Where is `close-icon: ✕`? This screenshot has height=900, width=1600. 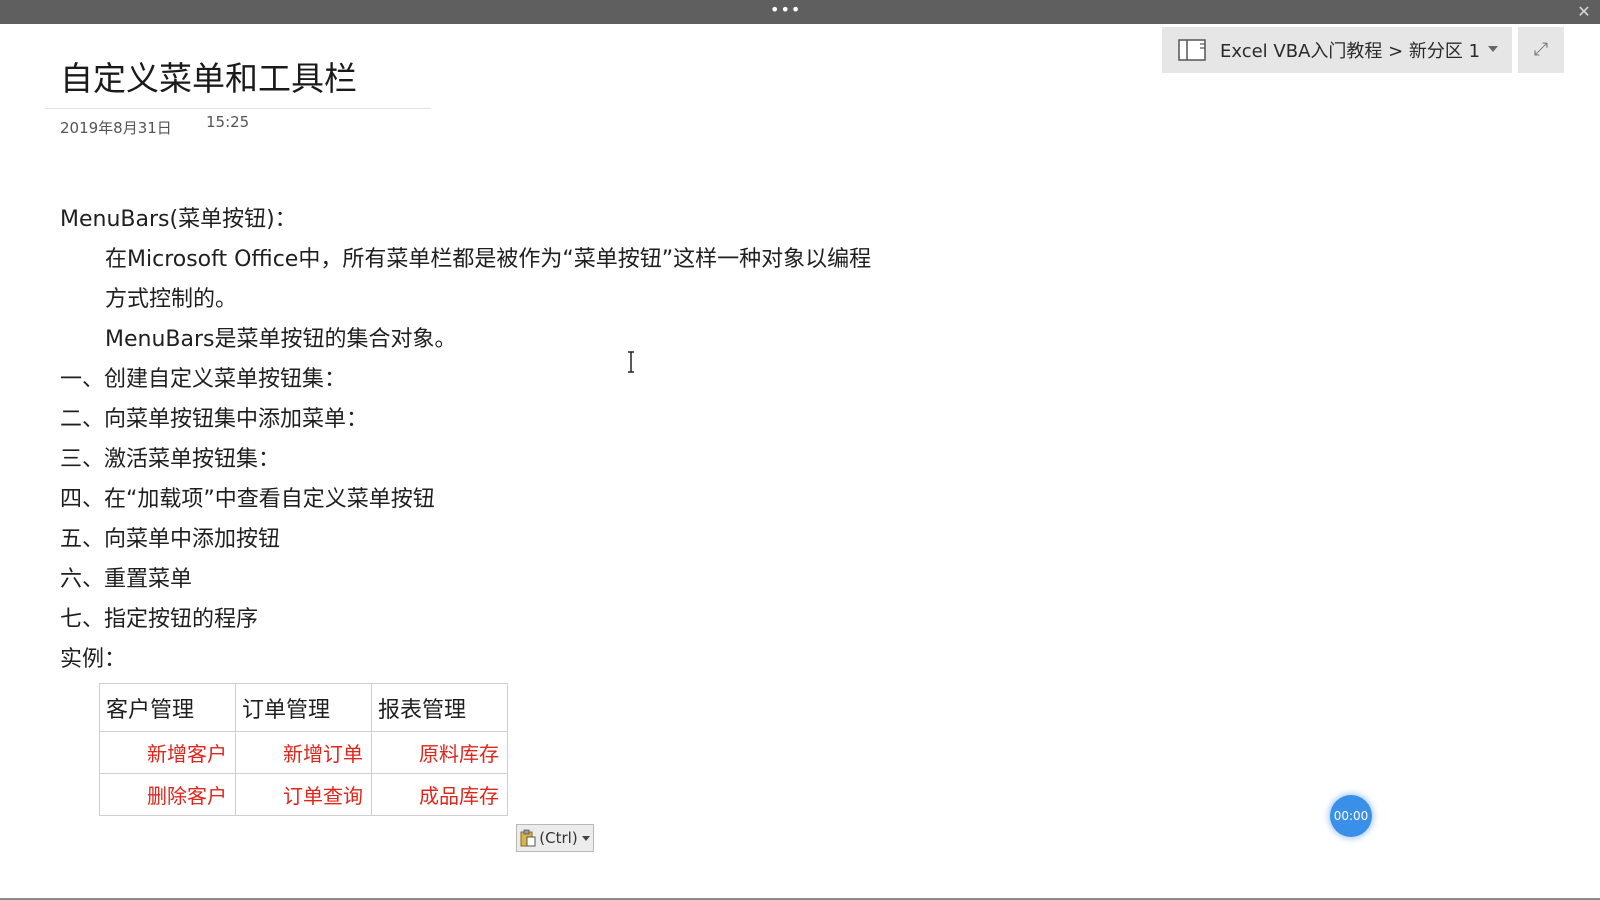
close-icon: ✕ is located at coordinates (1584, 12).